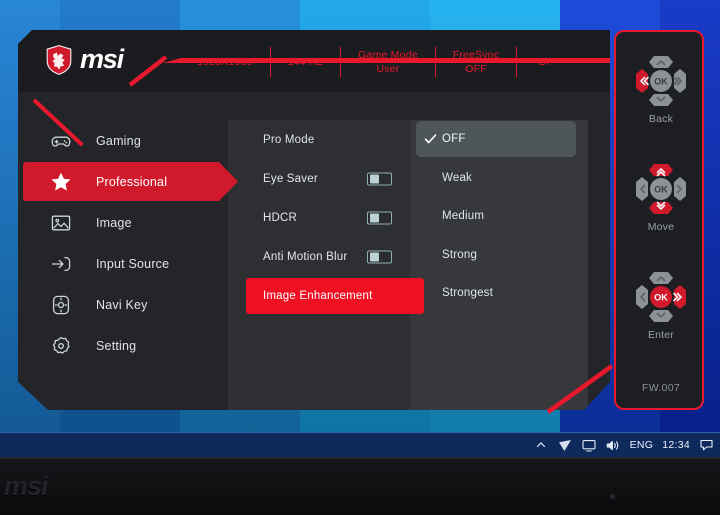 The height and width of the screenshot is (515, 720). I want to click on menu-item-label: HDCR, so click(280, 217).